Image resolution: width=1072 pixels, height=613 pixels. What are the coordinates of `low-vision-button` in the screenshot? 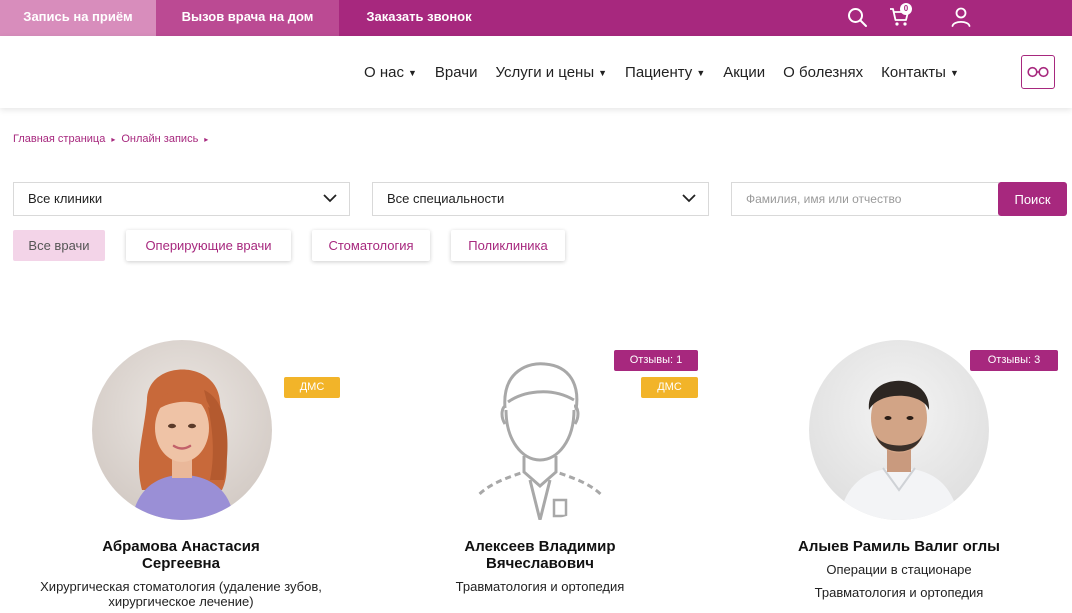 It's located at (1038, 72).